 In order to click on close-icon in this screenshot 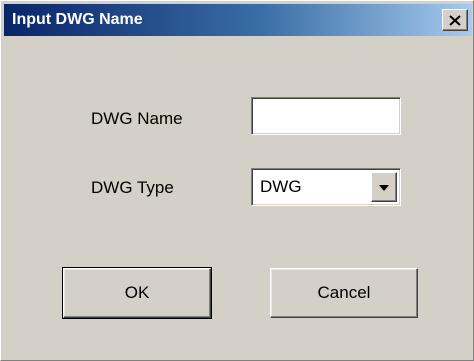, I will do `click(455, 20)`.